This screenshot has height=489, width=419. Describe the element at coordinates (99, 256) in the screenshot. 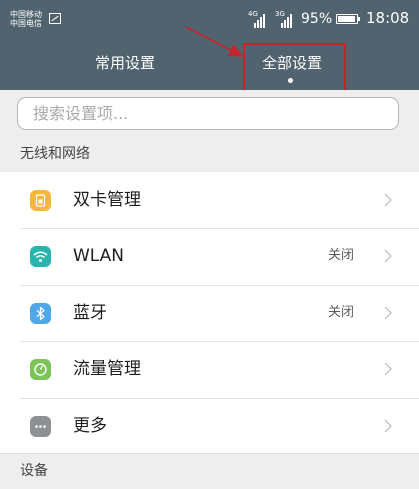

I see `row-label-wlan: WLAN` at that location.